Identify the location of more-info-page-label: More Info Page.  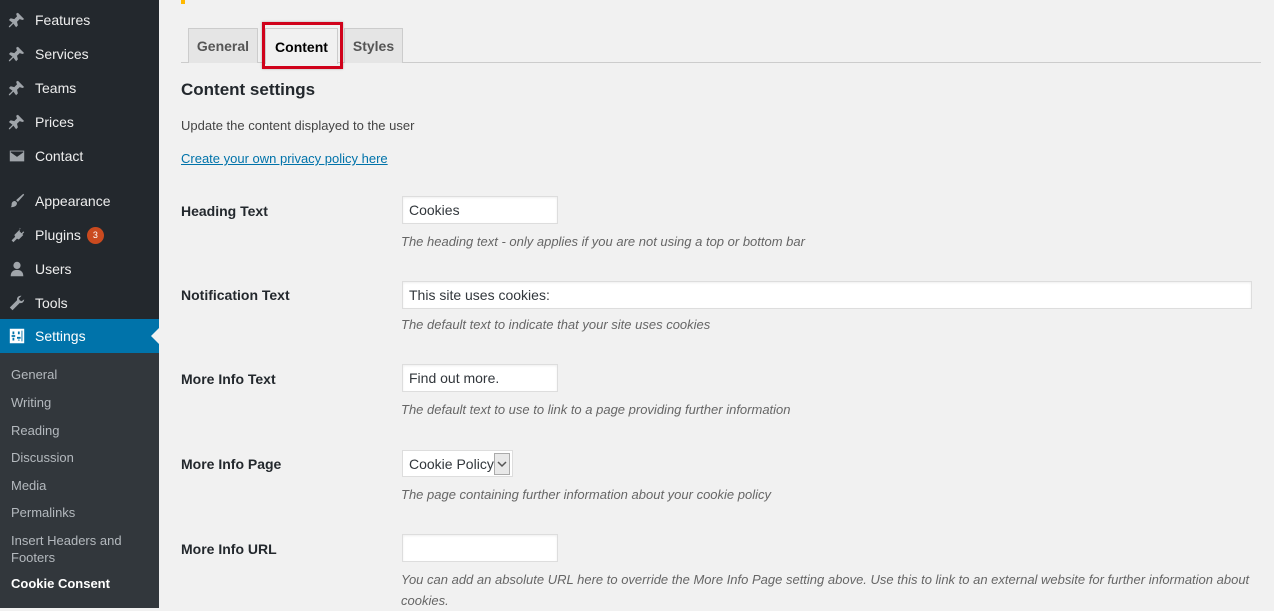
(231, 464).